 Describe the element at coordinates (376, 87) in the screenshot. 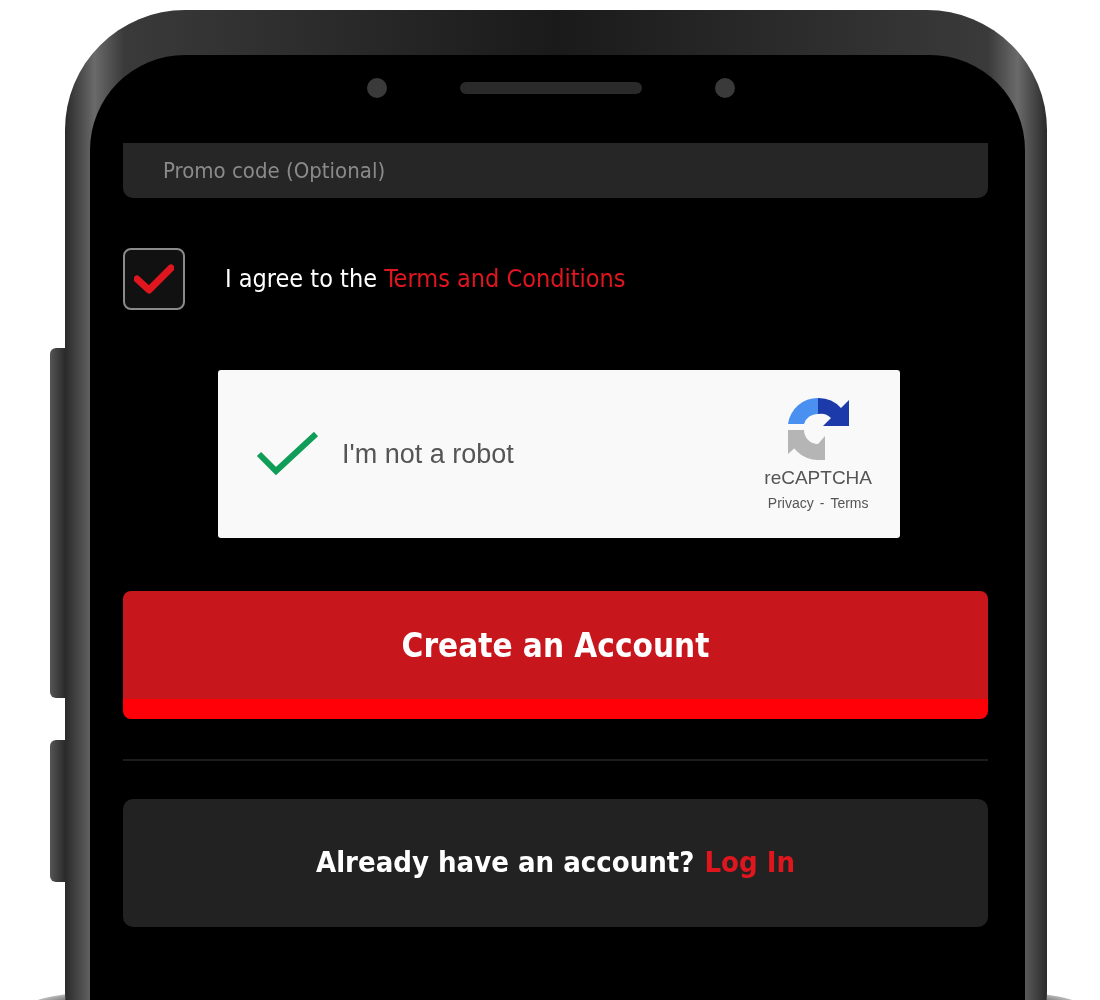

I see `camera-icon` at that location.